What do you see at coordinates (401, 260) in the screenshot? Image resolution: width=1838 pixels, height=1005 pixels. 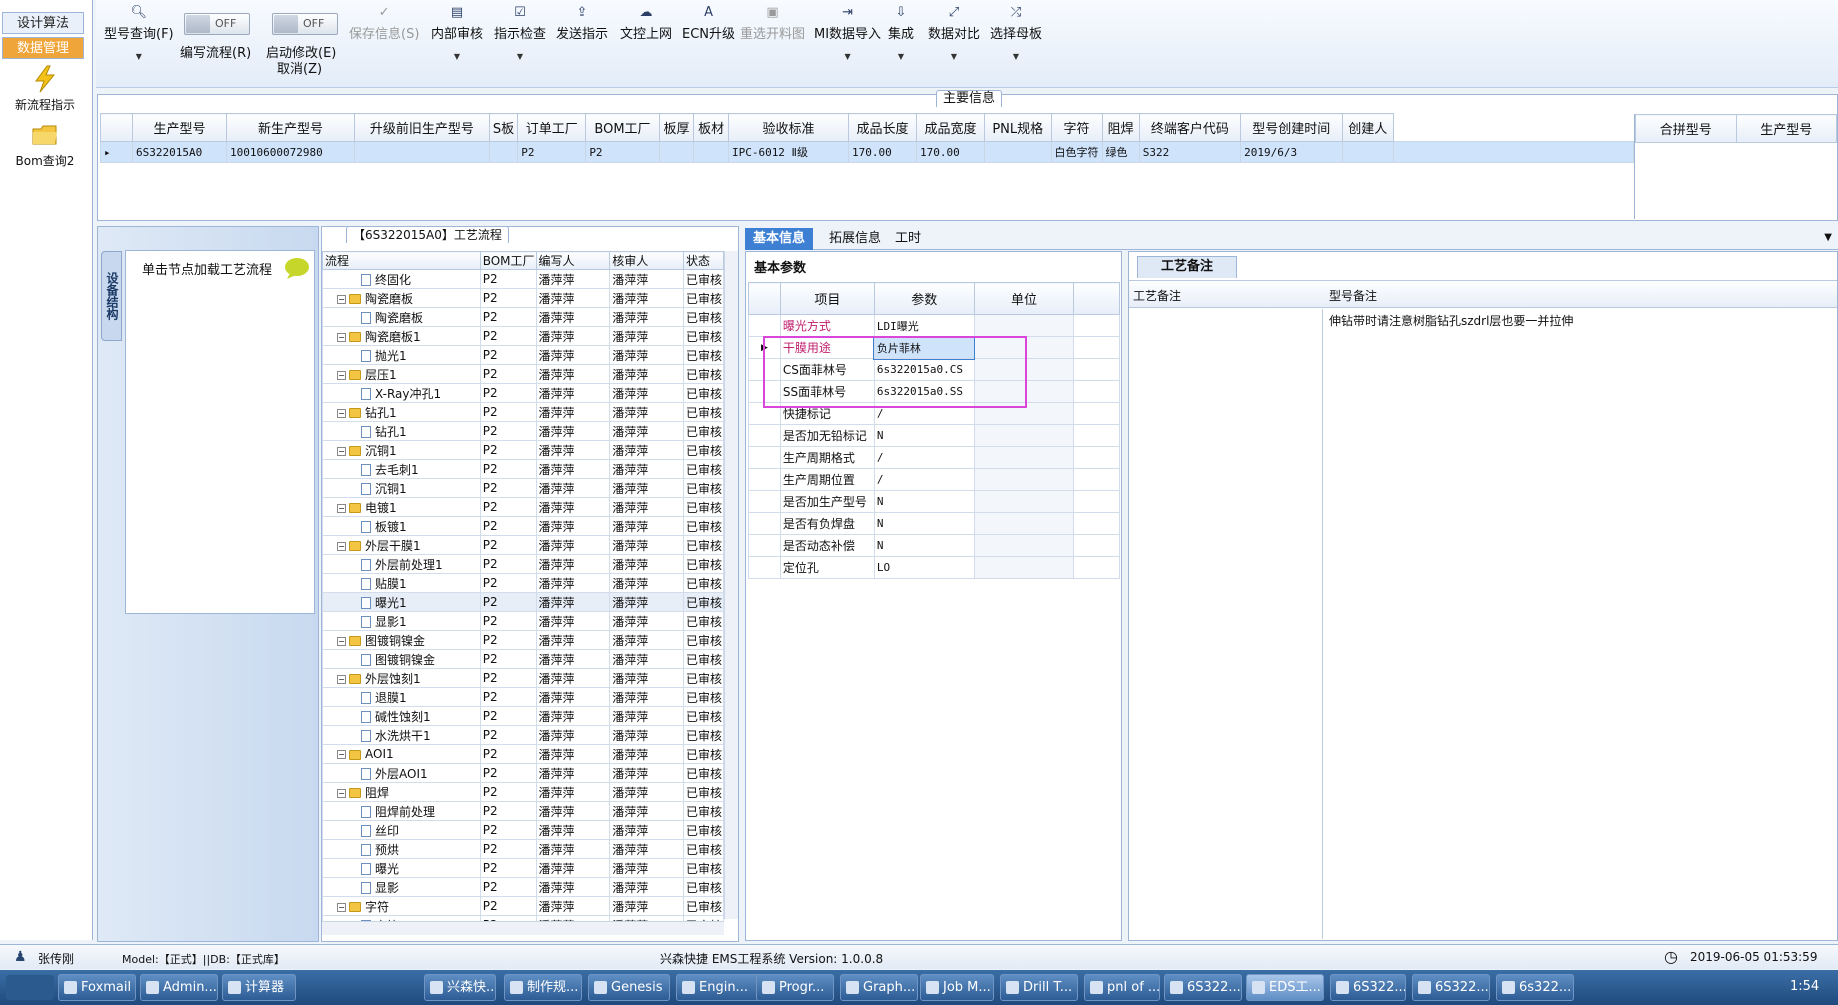 I see `col-header: 流程` at bounding box center [401, 260].